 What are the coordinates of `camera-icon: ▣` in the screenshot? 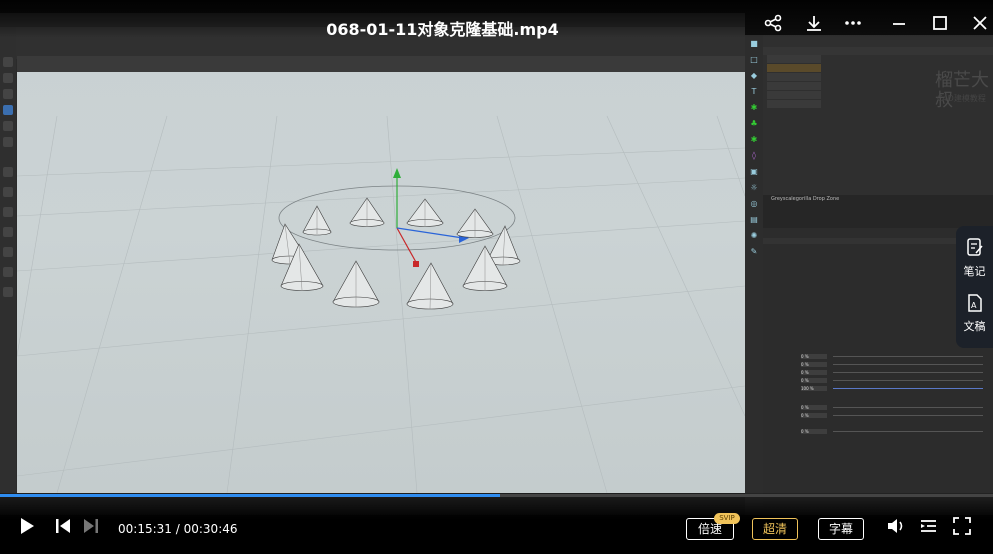 It's located at (754, 171).